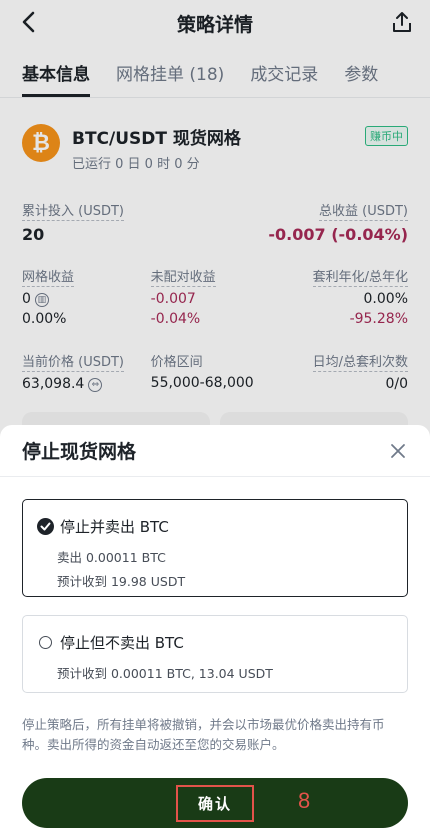 Image resolution: width=430 pixels, height=830 pixels. I want to click on confirm-button: 确认 8, so click(215, 803).